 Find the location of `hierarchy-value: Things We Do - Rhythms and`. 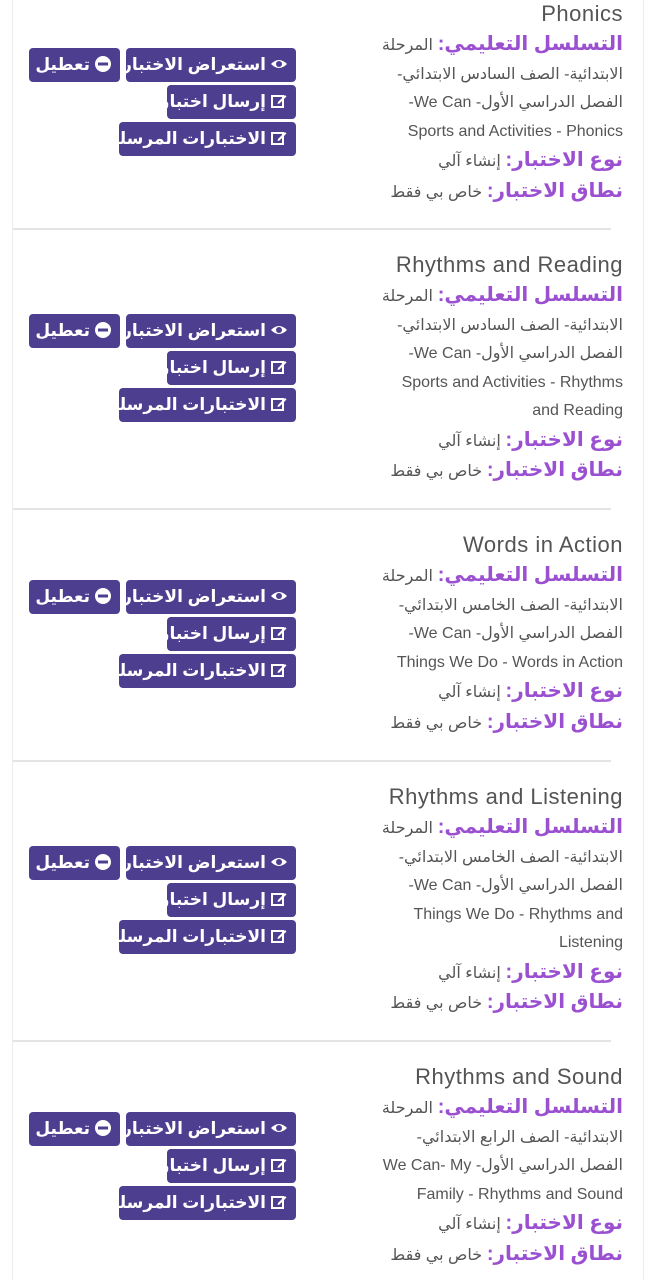

hierarchy-value: Things We Do - Rhythms and is located at coordinates (518, 914).